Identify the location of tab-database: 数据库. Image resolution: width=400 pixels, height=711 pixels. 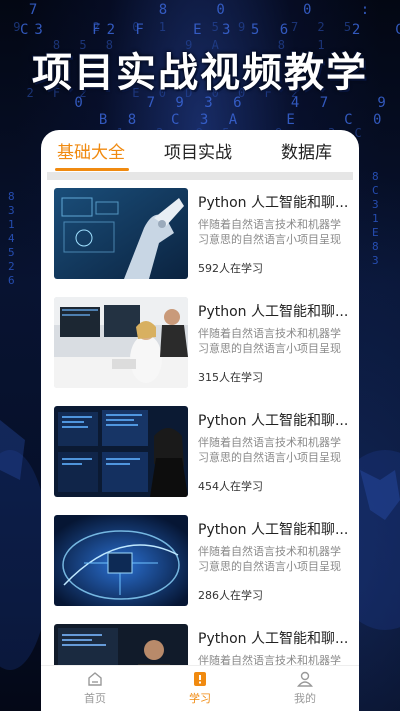
(306, 150).